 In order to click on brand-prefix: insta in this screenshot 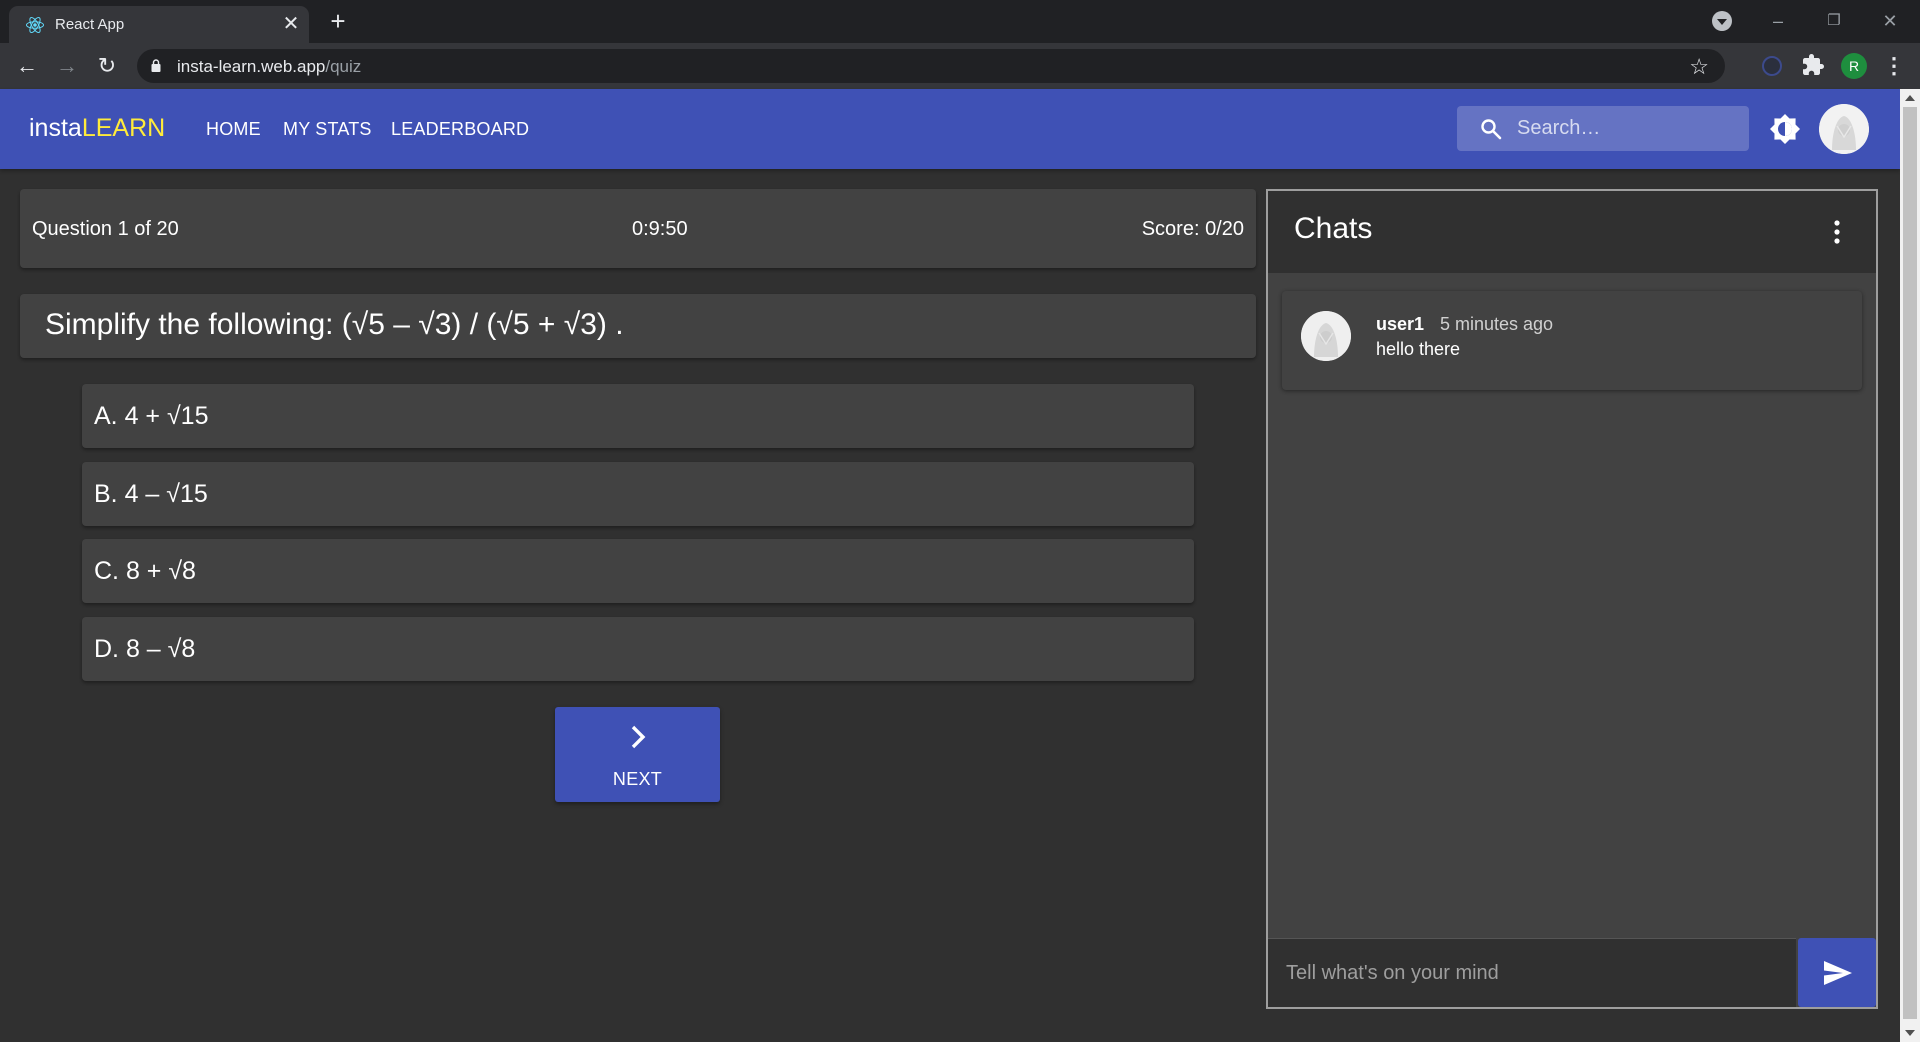, I will do `click(55, 128)`.